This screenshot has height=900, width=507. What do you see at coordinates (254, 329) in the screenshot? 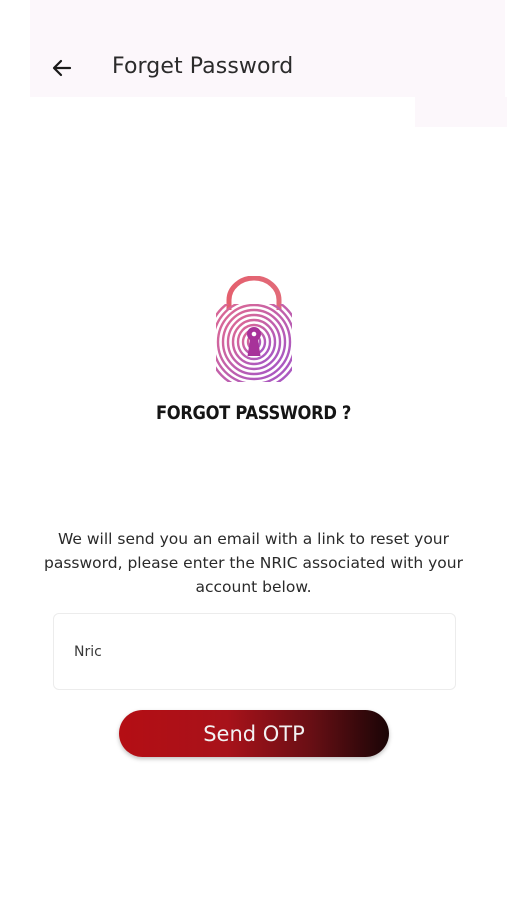
I see `fingerprint-lock-icon` at bounding box center [254, 329].